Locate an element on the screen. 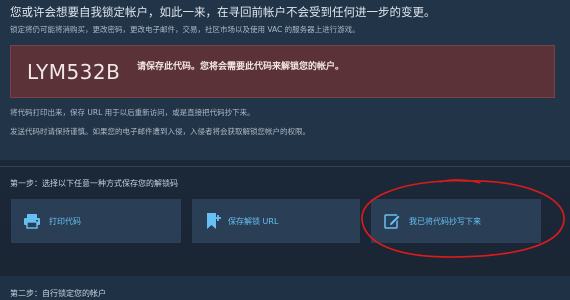 The width and height of the screenshot is (570, 300). divider is located at coordinates (285, 166).